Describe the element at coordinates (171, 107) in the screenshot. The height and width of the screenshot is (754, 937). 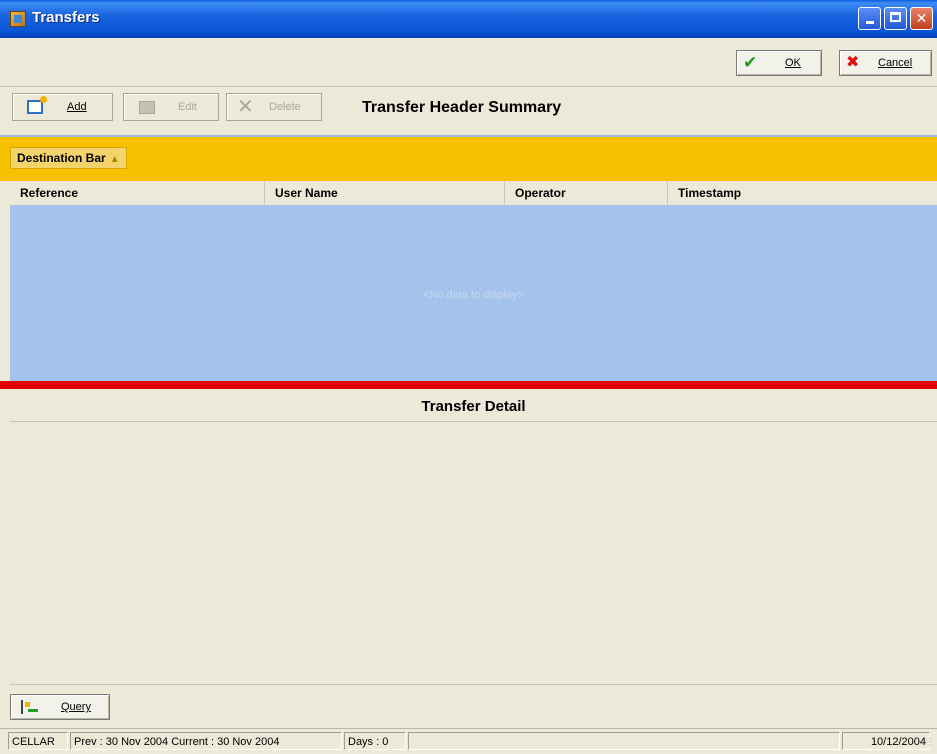
I see `edit-button: Edit` at that location.